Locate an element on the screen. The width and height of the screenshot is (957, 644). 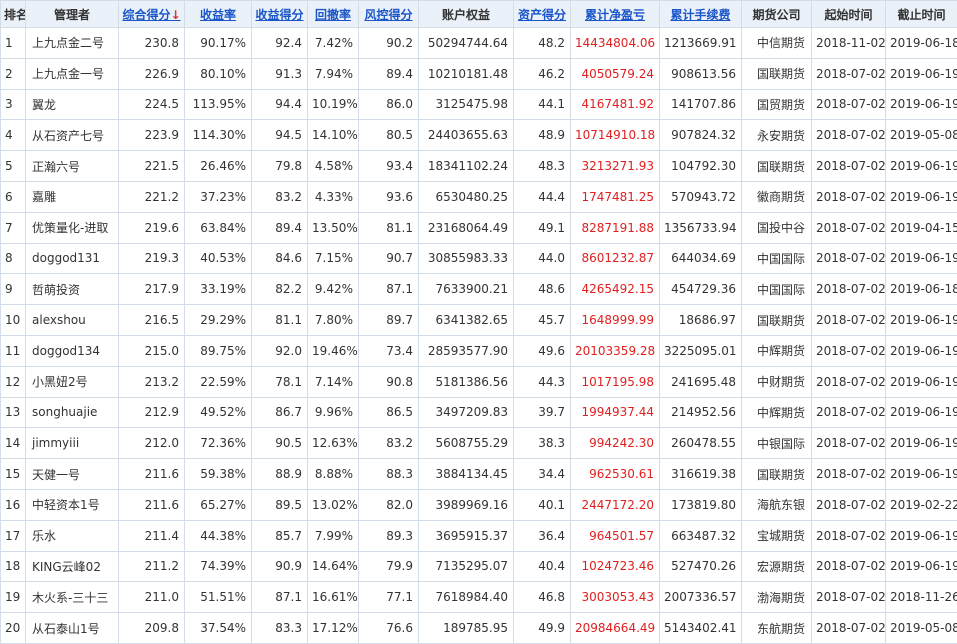
cell-equity: 5608755.29 is located at coordinates (466, 443).